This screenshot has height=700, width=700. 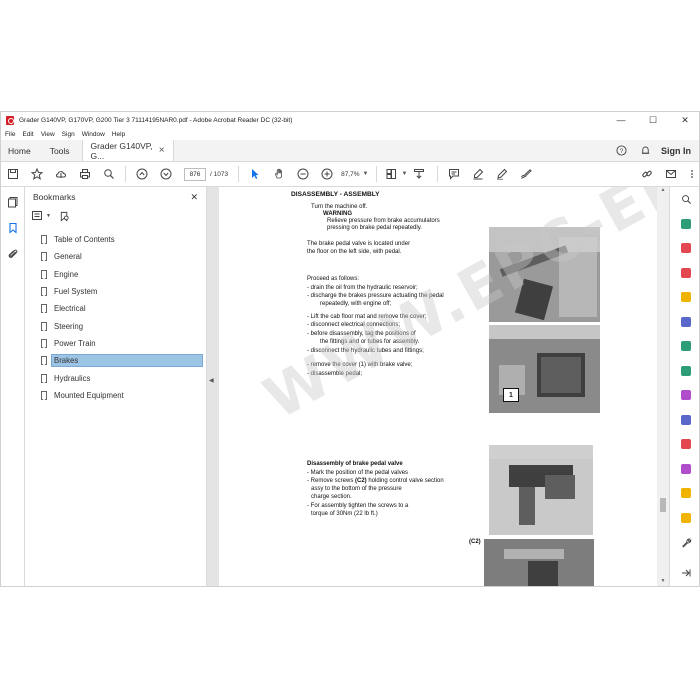 What do you see at coordinates (331, 481) in the screenshot?
I see `page-text-part: - Remove screws` at bounding box center [331, 481].